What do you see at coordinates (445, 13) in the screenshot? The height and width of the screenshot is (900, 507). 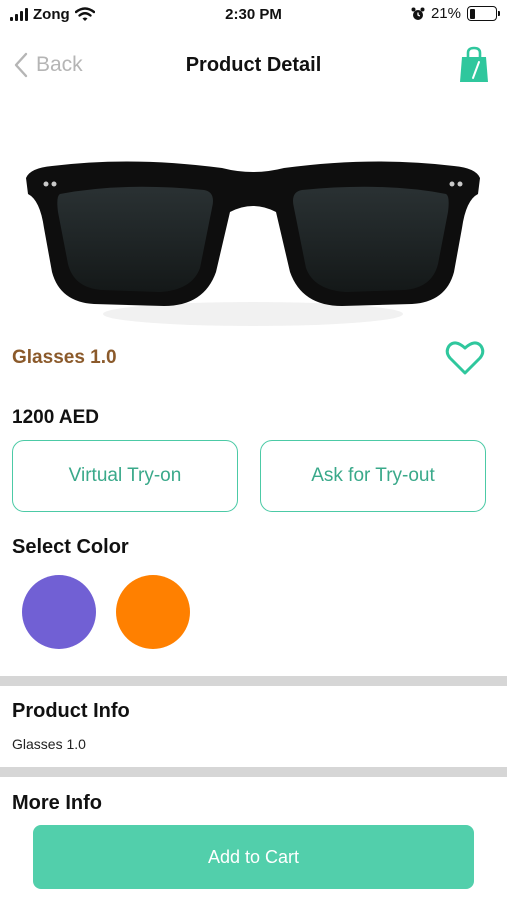 I see `battery-percent: 21%` at bounding box center [445, 13].